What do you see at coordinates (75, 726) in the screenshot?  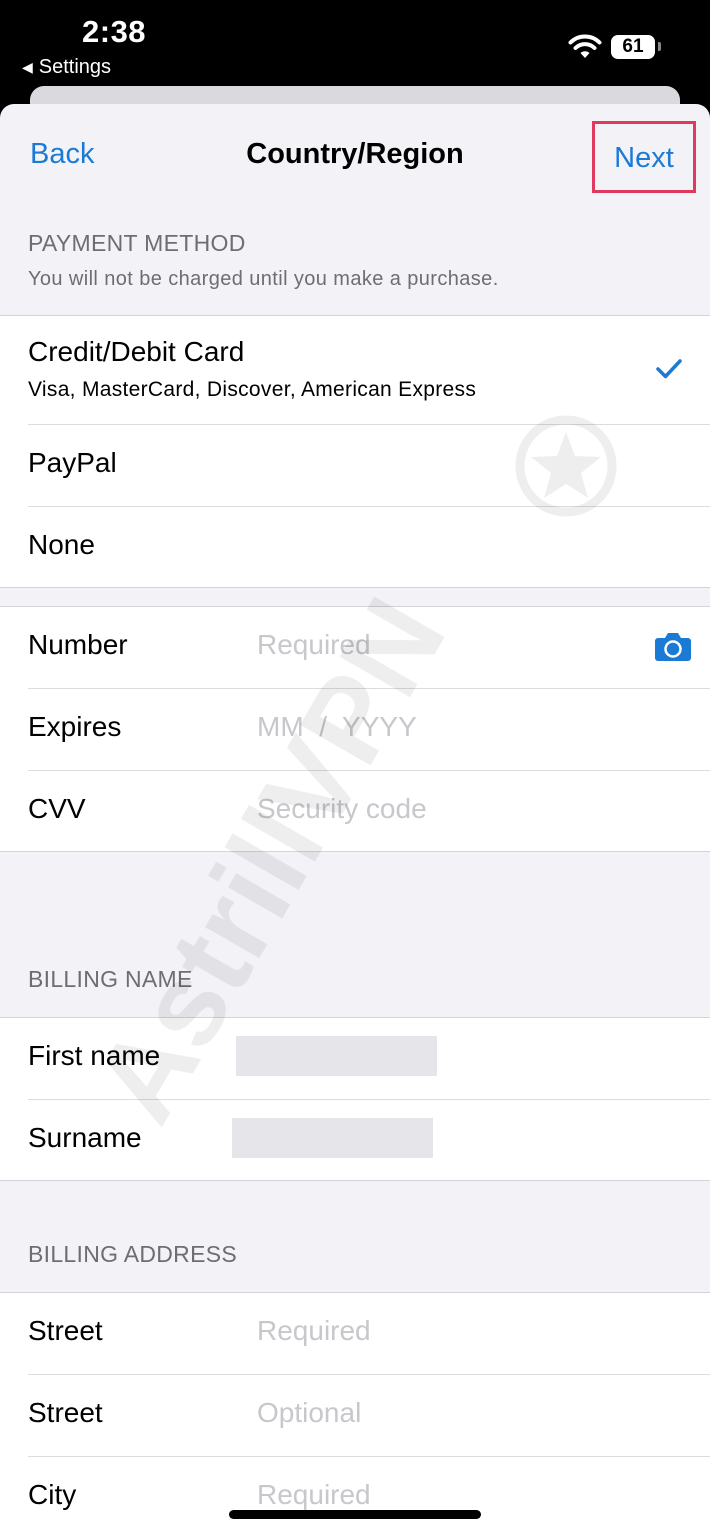 I see `card-expires-label: Expires` at bounding box center [75, 726].